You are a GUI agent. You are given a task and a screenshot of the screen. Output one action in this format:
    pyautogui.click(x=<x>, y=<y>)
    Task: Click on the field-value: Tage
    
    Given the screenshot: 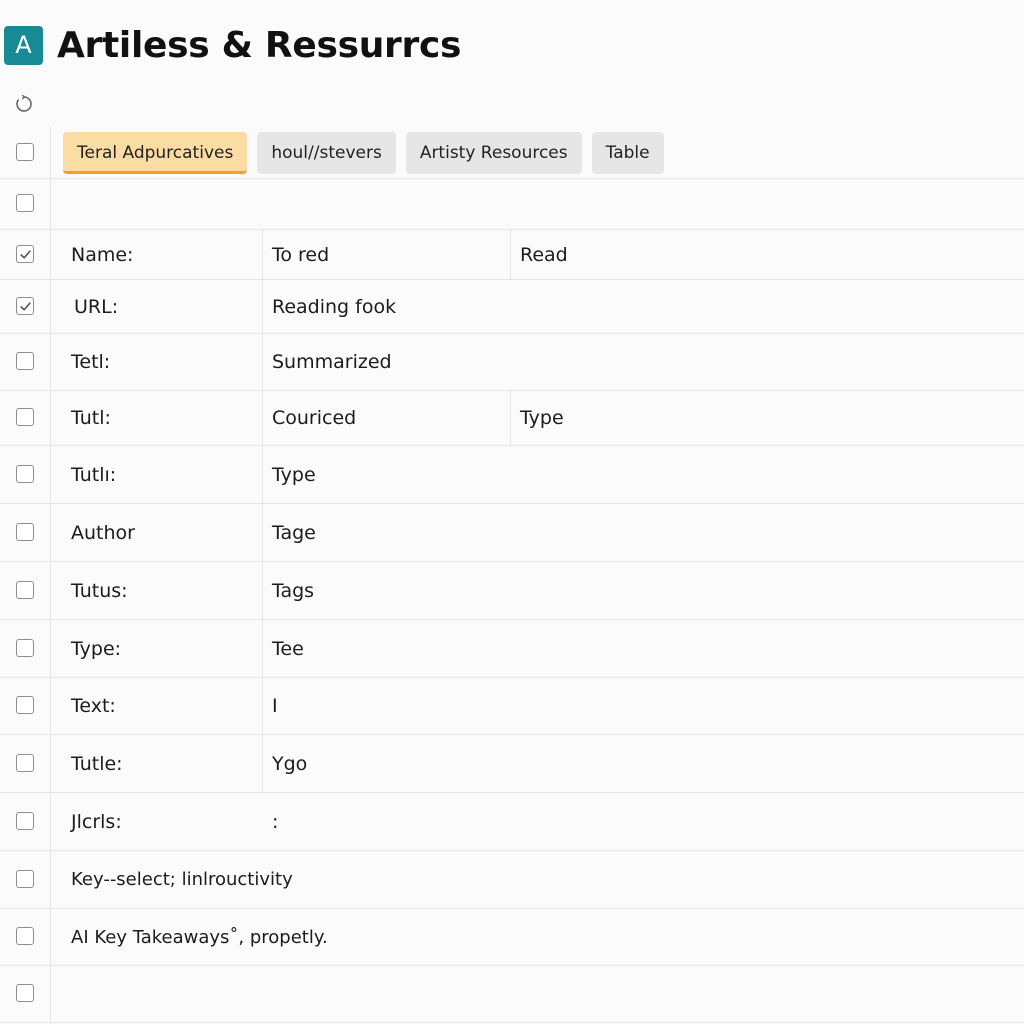 What is the action you would take?
    pyautogui.click(x=294, y=532)
    